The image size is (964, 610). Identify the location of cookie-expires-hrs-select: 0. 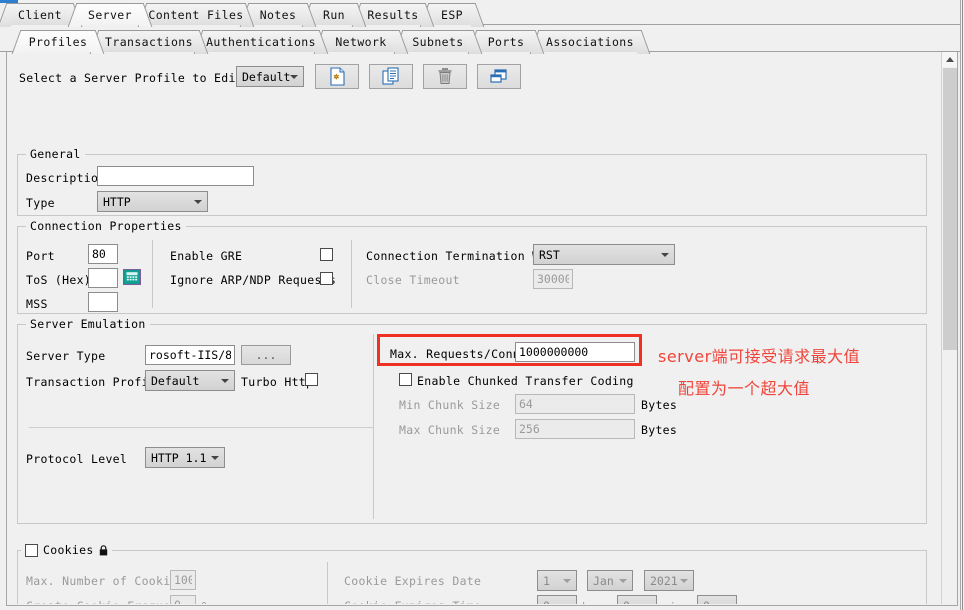
(557, 599).